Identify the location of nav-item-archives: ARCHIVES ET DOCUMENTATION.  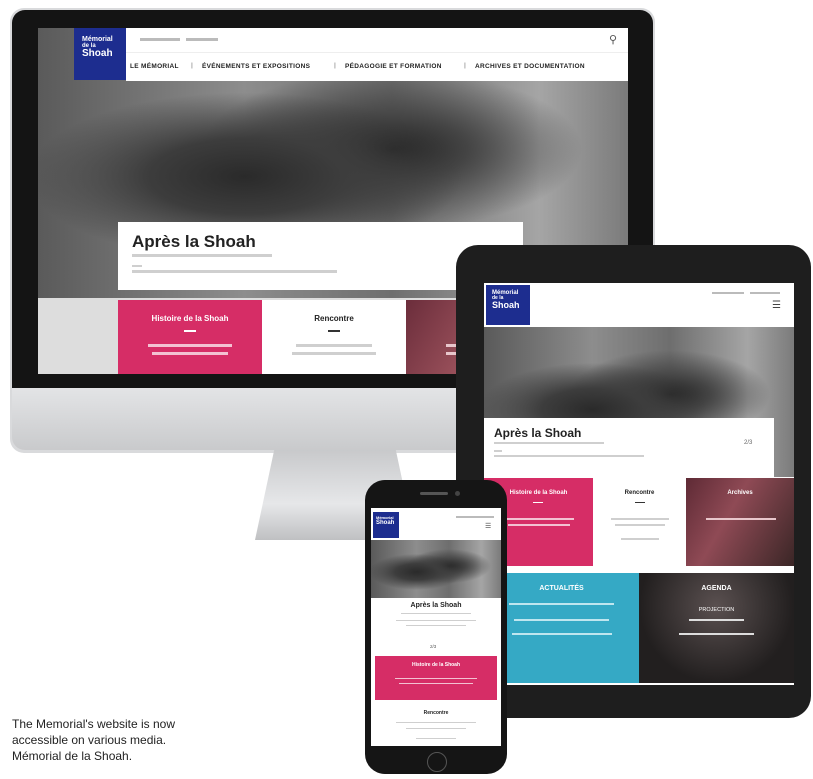
(530, 66).